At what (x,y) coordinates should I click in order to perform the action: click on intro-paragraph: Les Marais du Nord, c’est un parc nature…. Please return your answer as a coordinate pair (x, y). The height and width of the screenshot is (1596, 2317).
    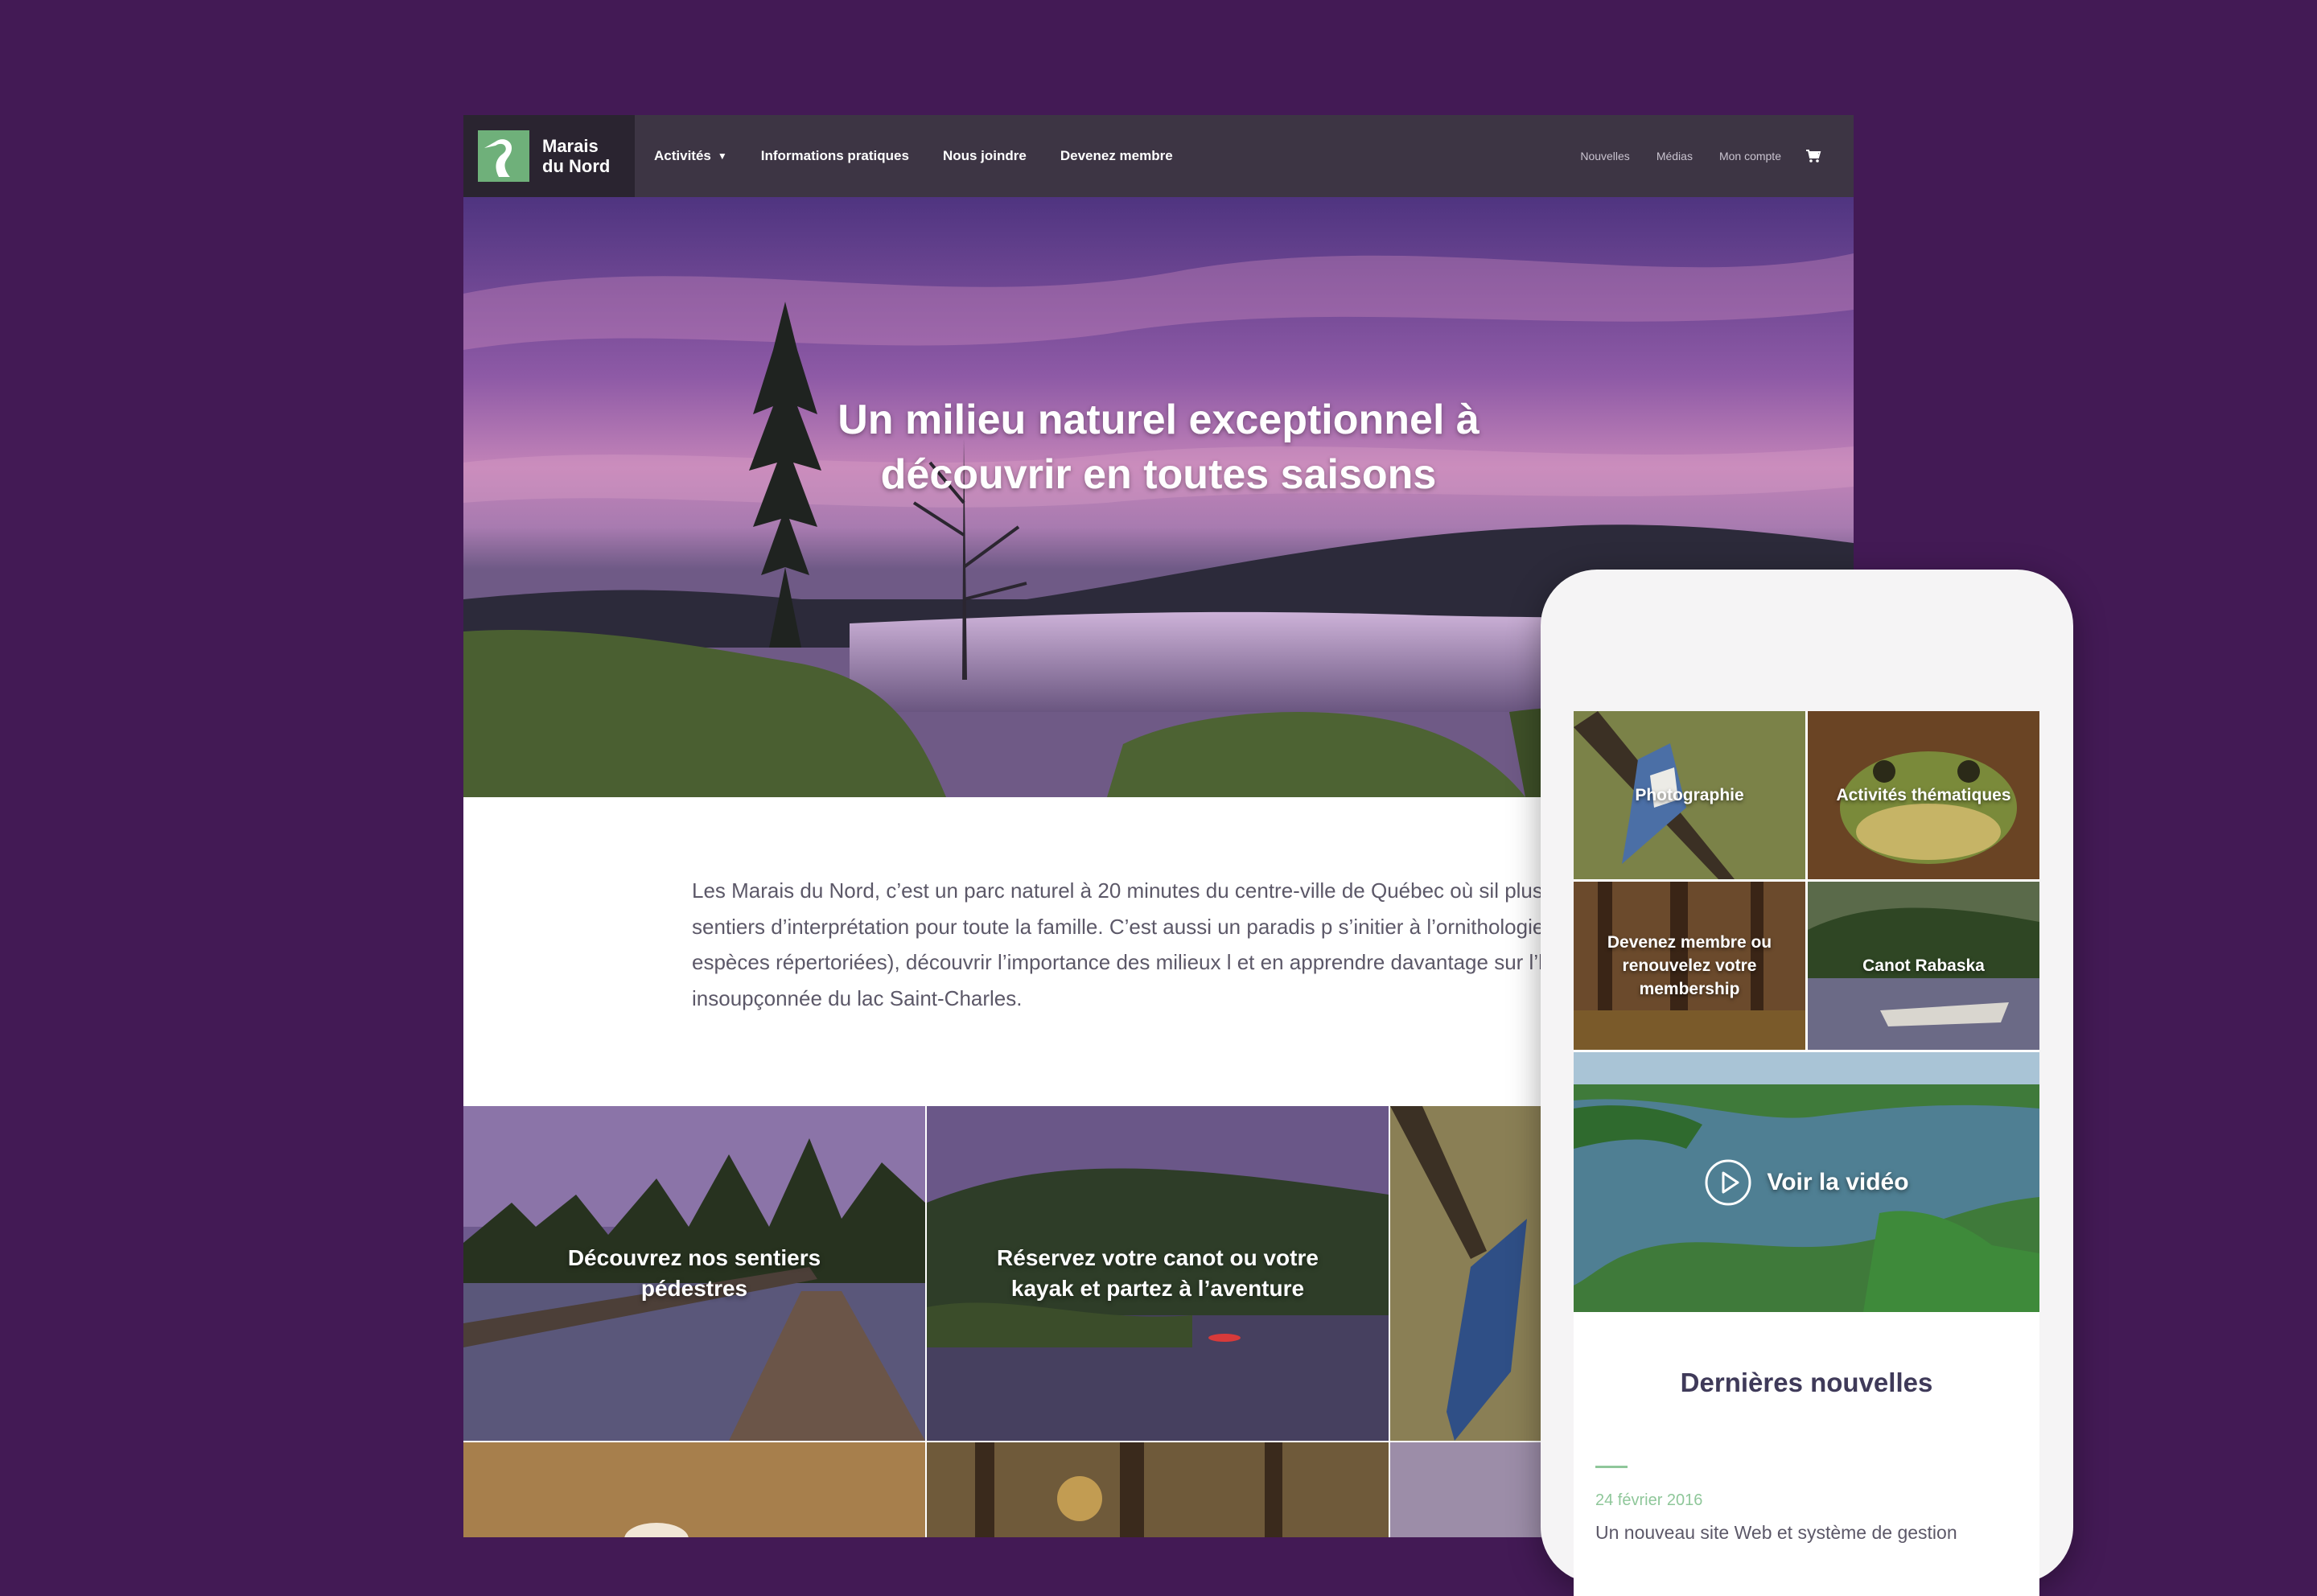
    Looking at the image, I should click on (1172, 944).